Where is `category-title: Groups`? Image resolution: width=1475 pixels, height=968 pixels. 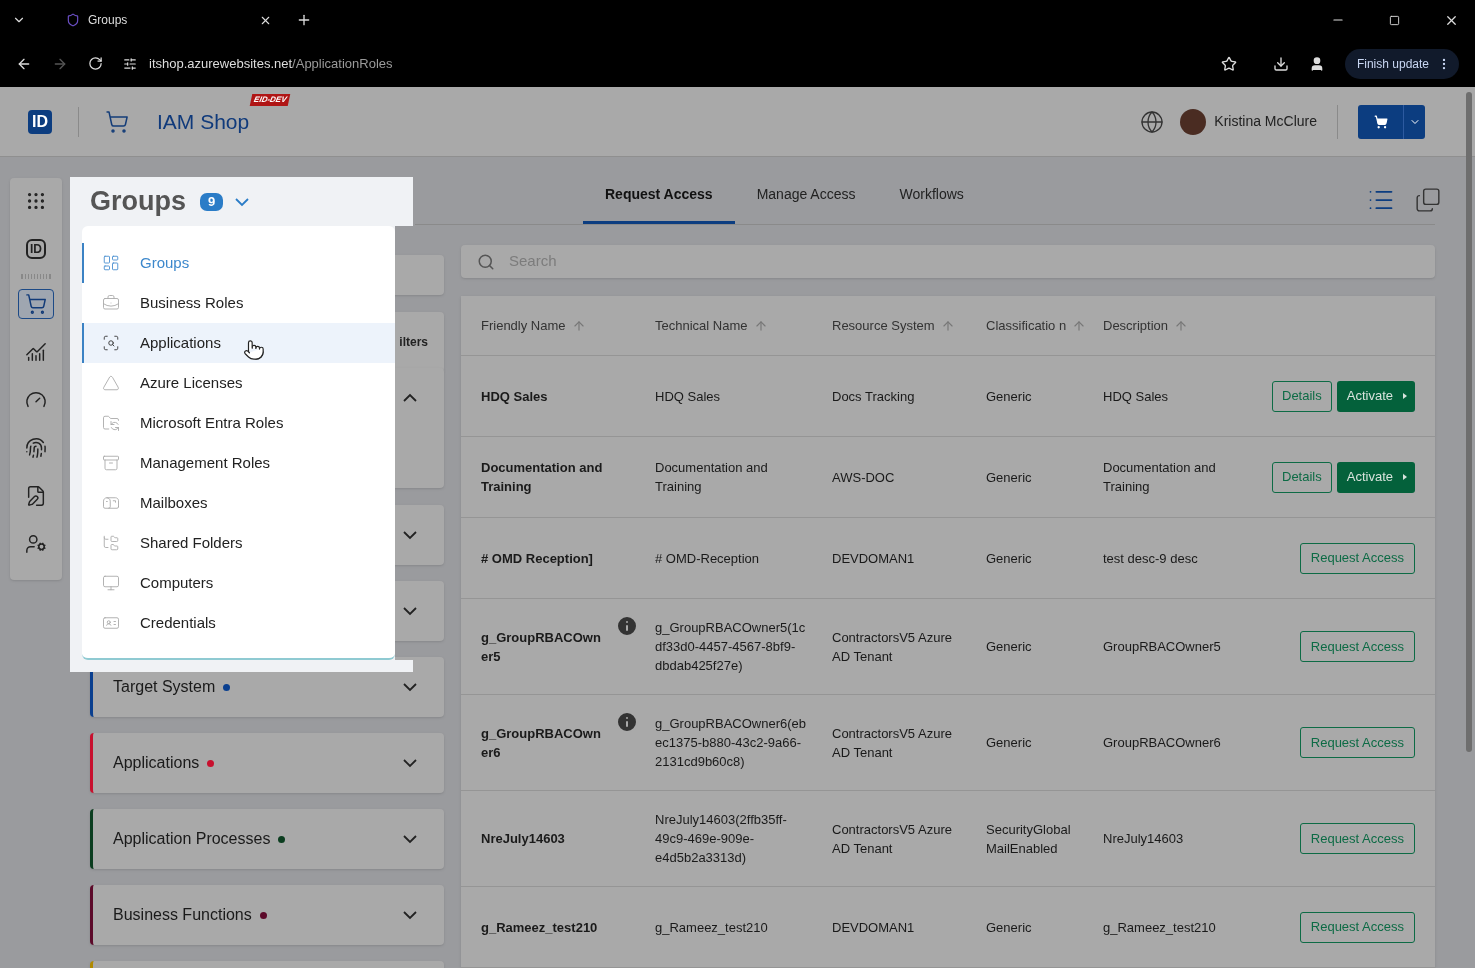 category-title: Groups is located at coordinates (138, 201).